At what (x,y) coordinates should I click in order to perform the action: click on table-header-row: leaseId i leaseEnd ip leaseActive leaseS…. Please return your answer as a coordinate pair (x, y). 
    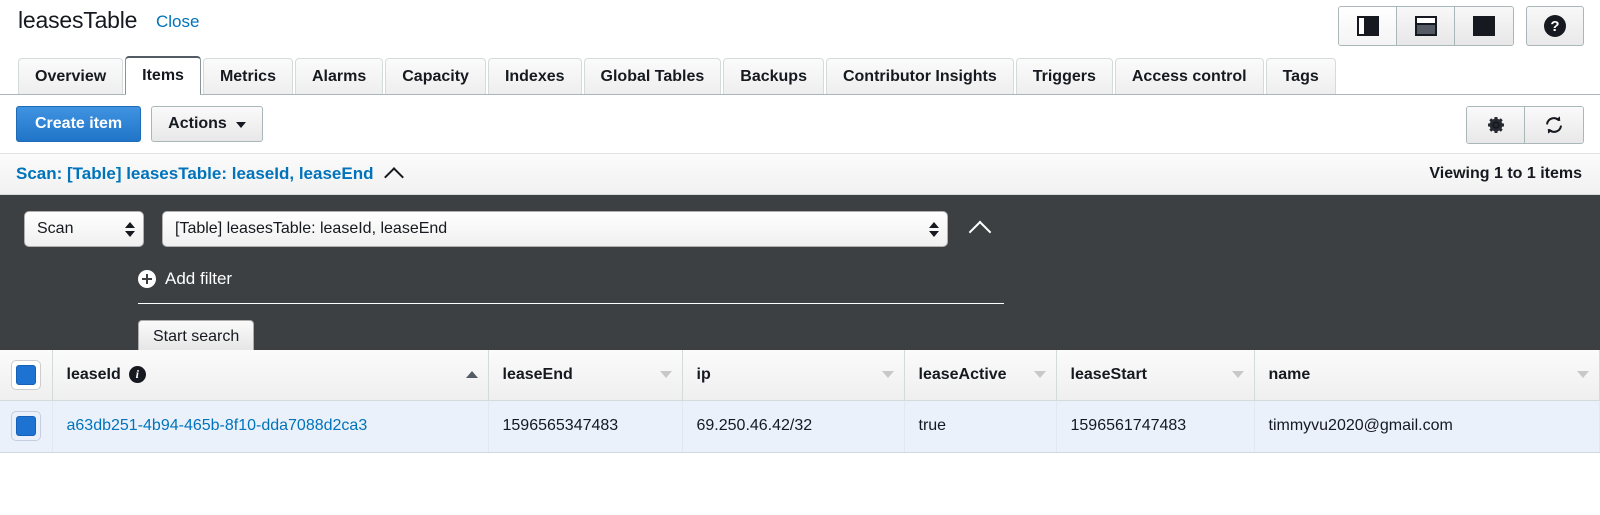
    Looking at the image, I should click on (800, 375).